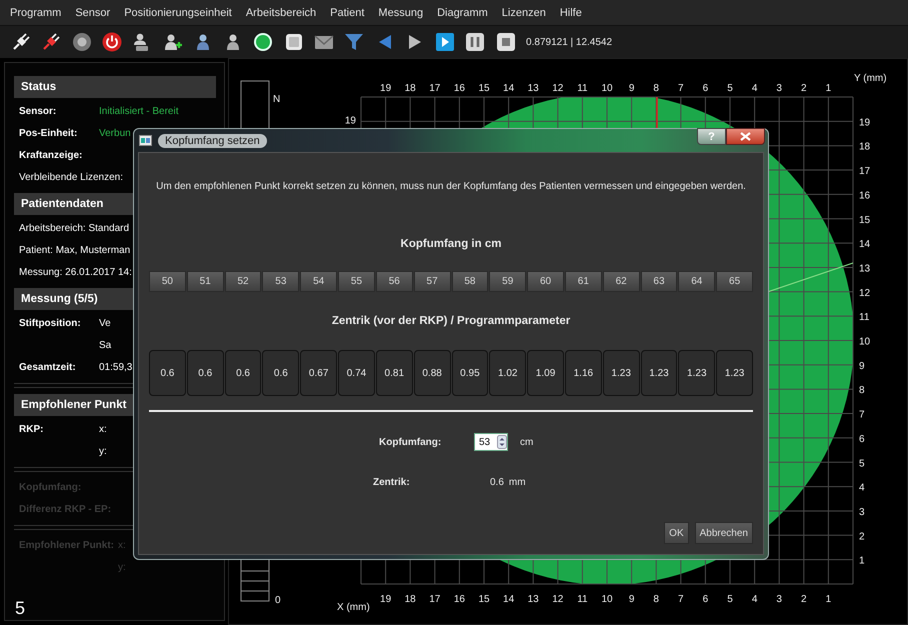  What do you see at coordinates (319, 281) in the screenshot?
I see `size-button: 54` at bounding box center [319, 281].